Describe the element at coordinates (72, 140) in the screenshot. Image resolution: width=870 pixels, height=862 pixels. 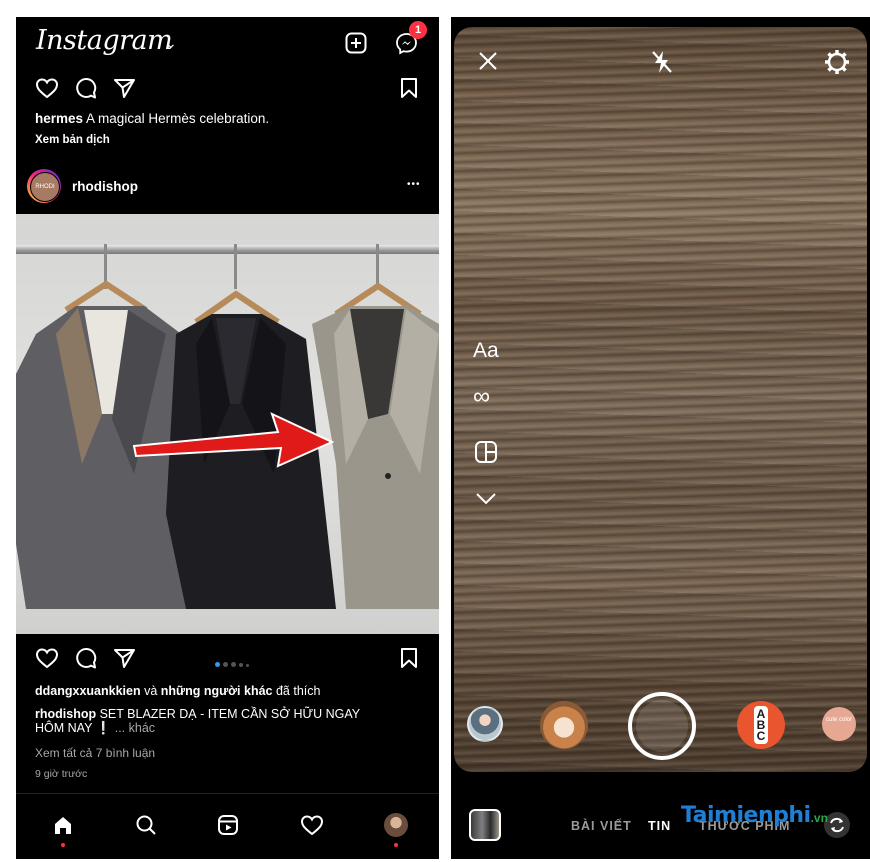
I see `translate-link: Xem bản dịch` at that location.